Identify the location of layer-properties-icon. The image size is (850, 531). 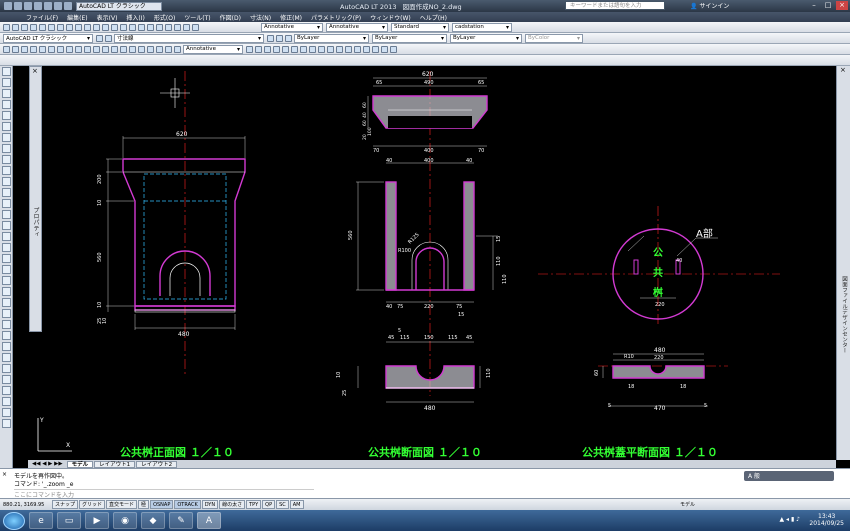
(108, 38).